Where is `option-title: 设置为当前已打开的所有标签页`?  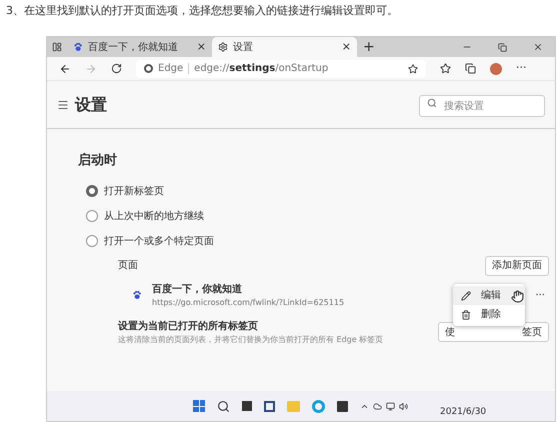 option-title: 设置为当前已打开的所有标签页 is located at coordinates (188, 327).